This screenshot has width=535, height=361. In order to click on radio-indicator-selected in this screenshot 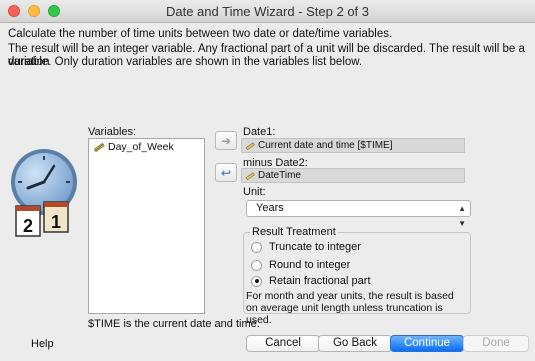, I will do `click(256, 281)`.